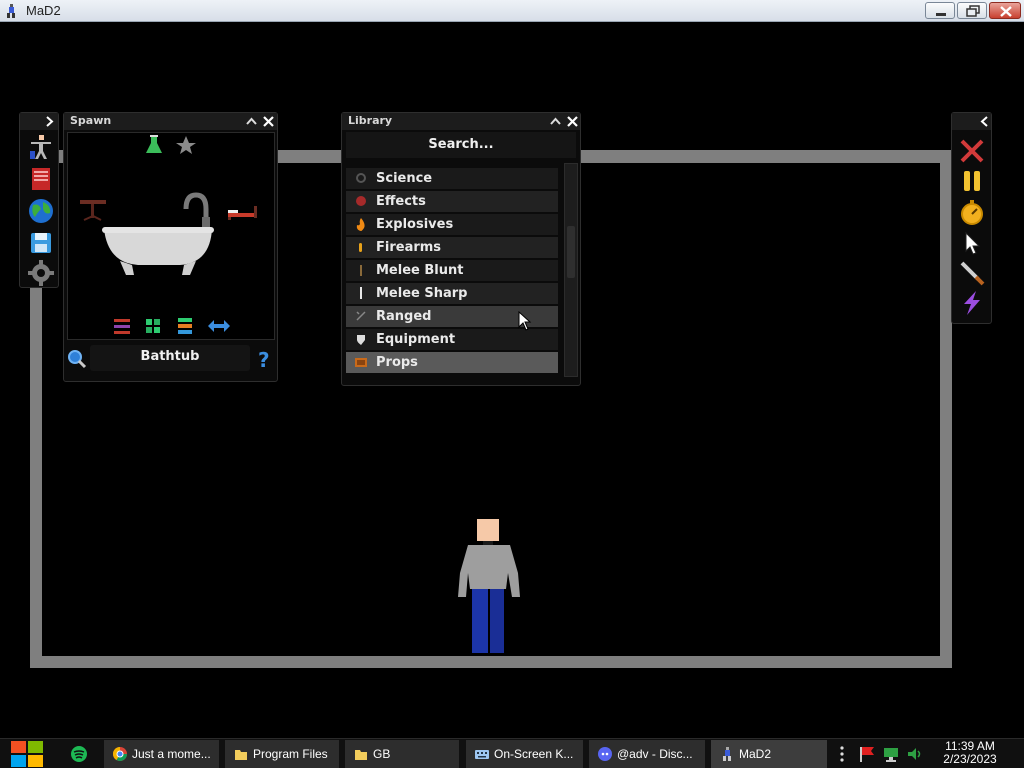 The height and width of the screenshot is (768, 1024). I want to click on shield-icon, so click(361, 340).